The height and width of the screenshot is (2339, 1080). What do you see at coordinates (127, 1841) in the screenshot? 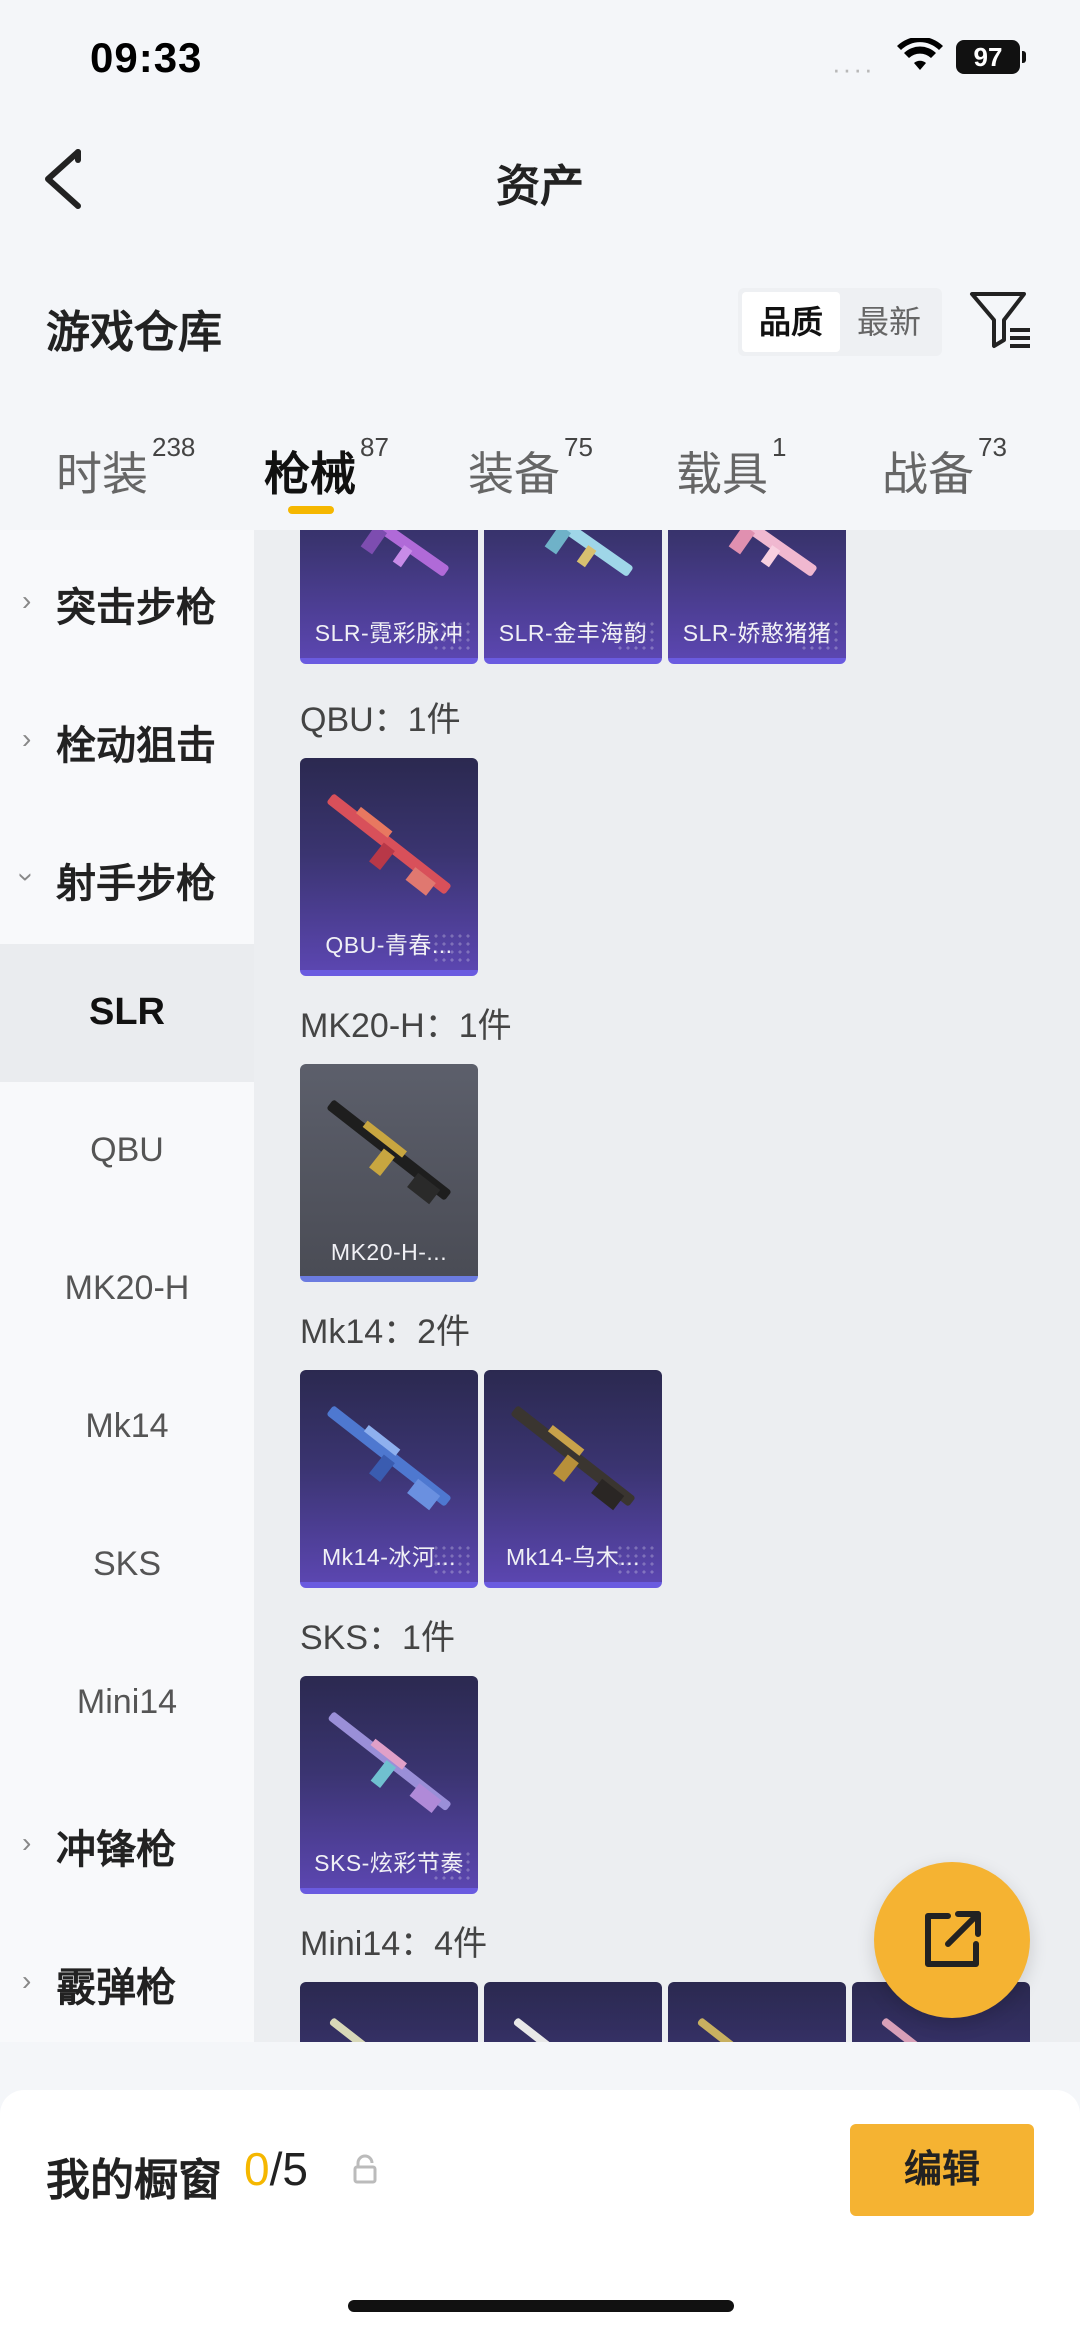
I see `sidebar-item-smgs: › 冲锋枪` at bounding box center [127, 1841].